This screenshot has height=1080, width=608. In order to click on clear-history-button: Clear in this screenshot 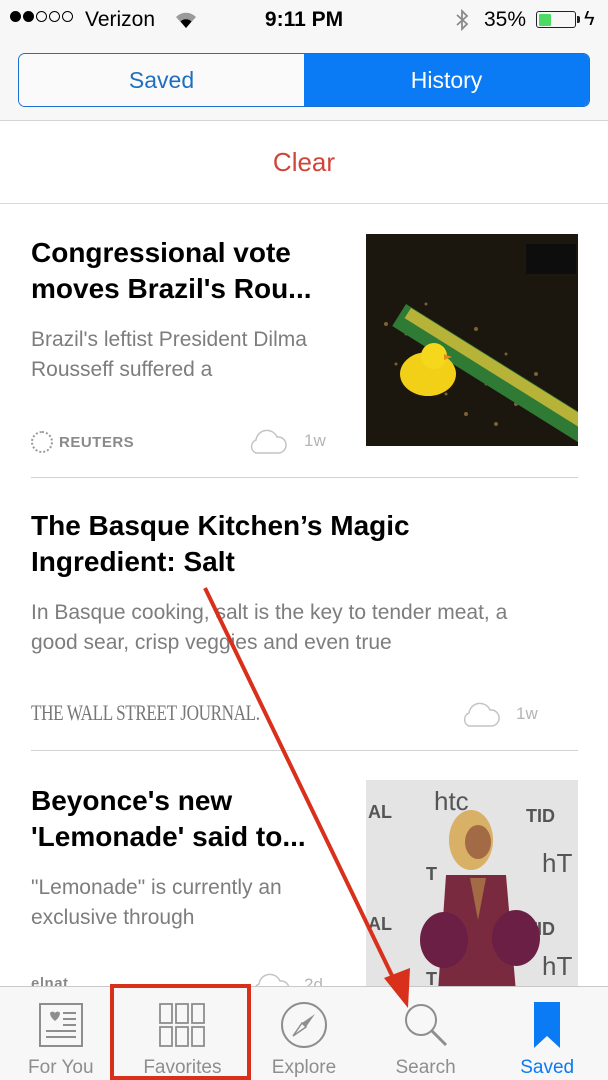, I will do `click(304, 162)`.